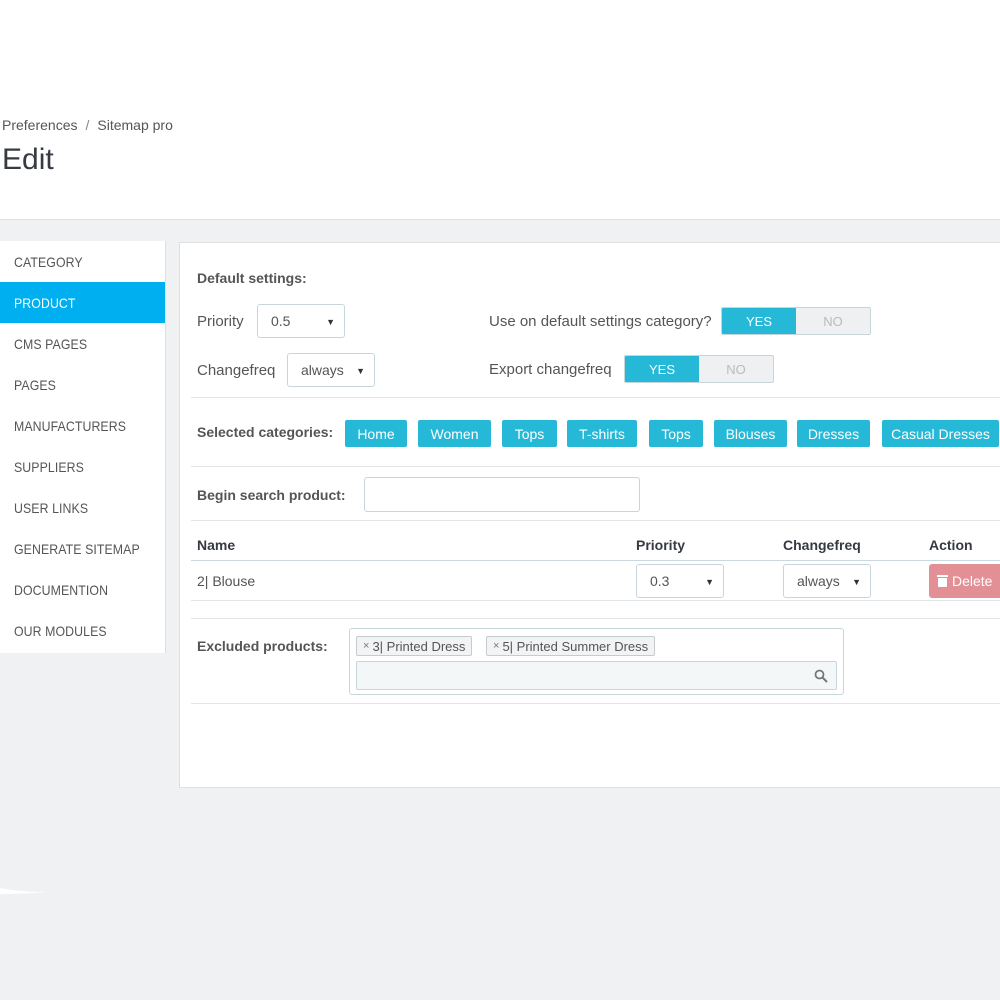 The width and height of the screenshot is (1000, 1000). I want to click on category-tag-women: Women, so click(454, 433).